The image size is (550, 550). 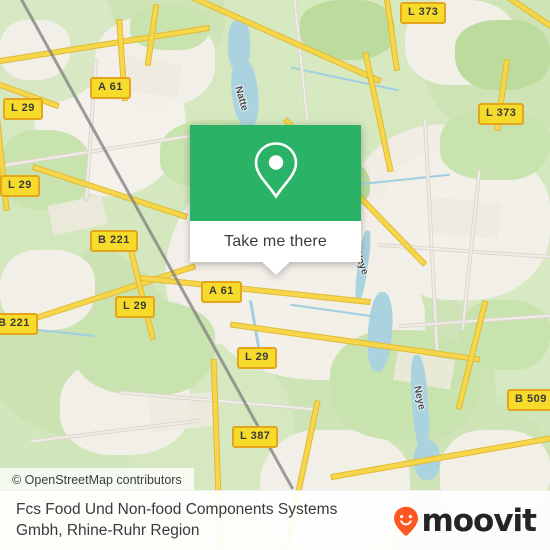 I want to click on callout-tail, so click(x=275, y=268).